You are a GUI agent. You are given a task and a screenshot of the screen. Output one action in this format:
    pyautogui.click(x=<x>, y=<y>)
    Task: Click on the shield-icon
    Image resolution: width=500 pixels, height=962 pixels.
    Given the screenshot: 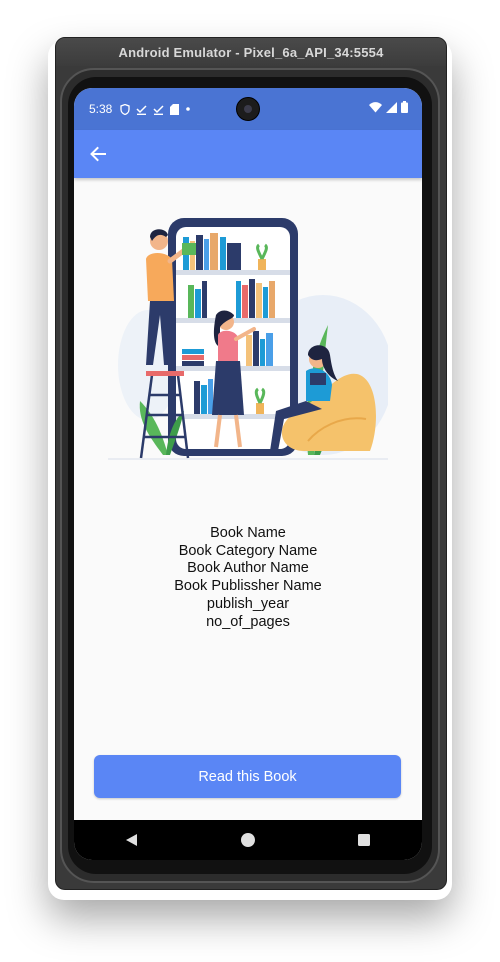 What is the action you would take?
    pyautogui.click(x=125, y=109)
    